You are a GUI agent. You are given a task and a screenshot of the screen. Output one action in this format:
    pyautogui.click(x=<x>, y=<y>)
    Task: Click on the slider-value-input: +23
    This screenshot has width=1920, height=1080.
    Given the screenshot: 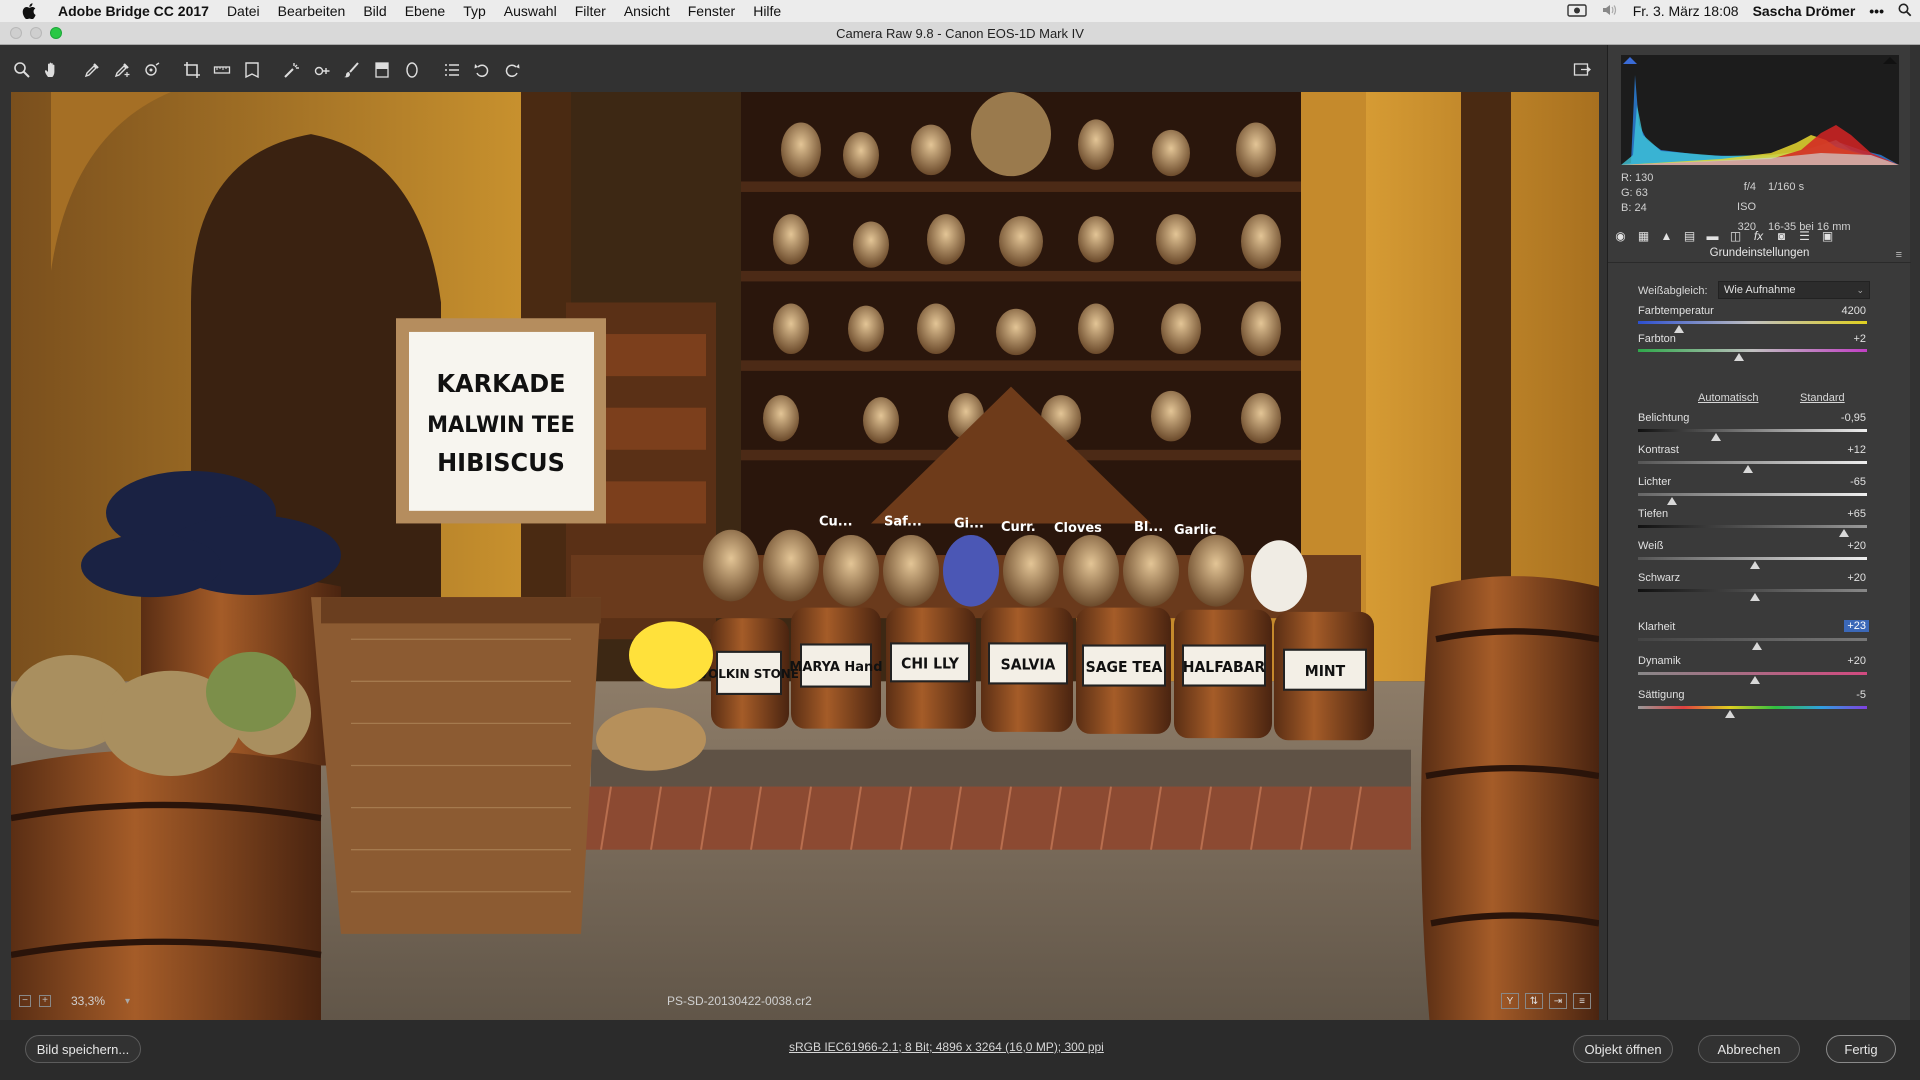 What is the action you would take?
    pyautogui.click(x=1856, y=626)
    